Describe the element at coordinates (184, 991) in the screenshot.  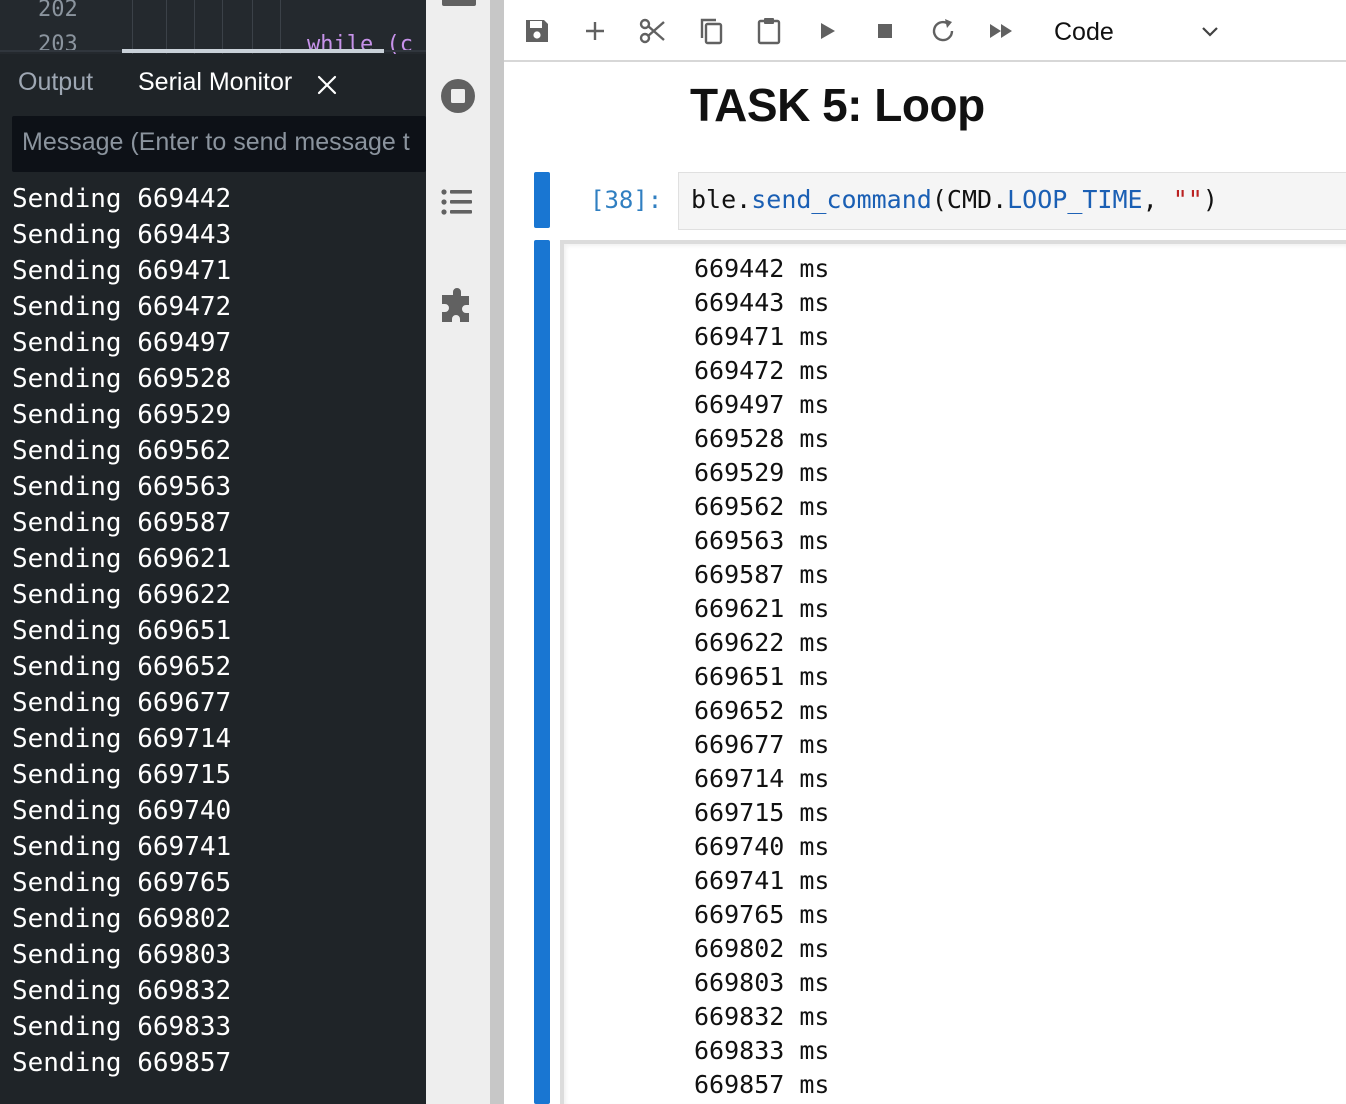
I see `serial-line-value: 669832` at that location.